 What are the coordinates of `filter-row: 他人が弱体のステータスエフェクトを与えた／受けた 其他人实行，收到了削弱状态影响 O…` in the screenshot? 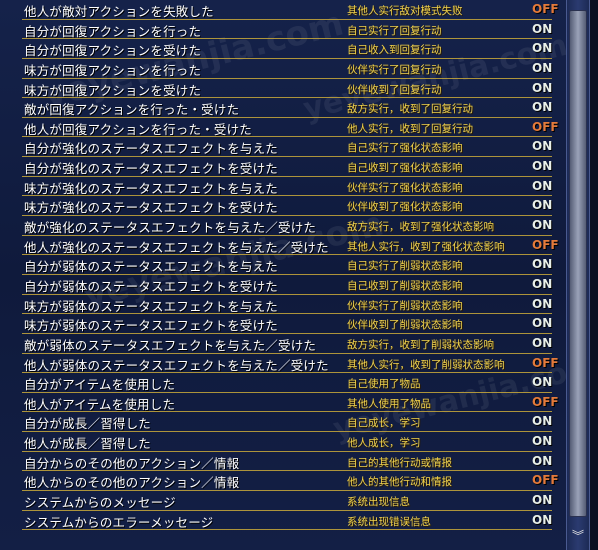 It's located at (280, 364).